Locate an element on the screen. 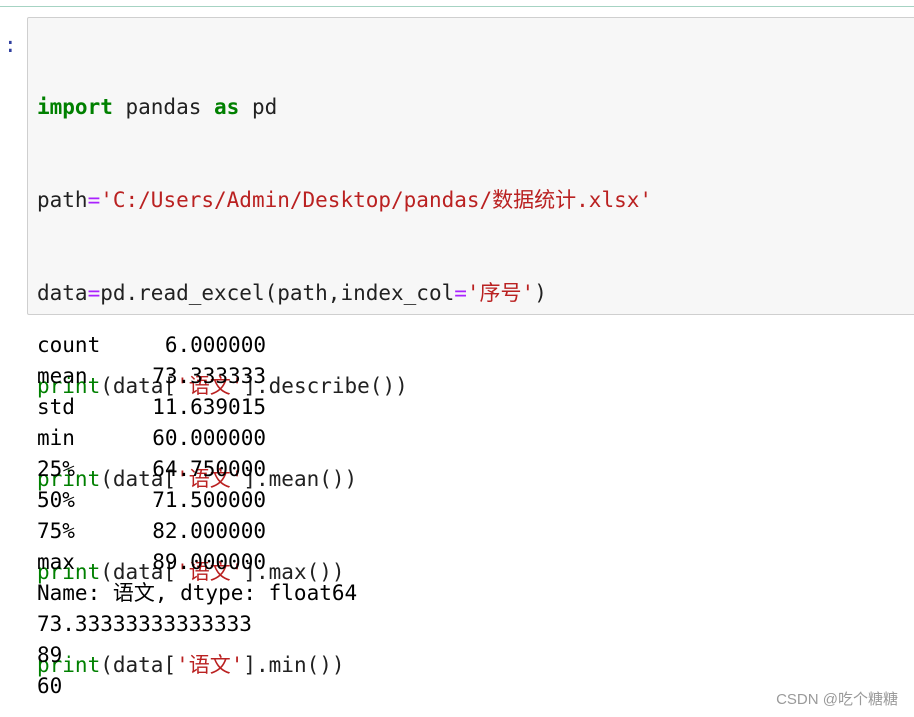  describe-row: 50% 71.500000 is located at coordinates (197, 500).